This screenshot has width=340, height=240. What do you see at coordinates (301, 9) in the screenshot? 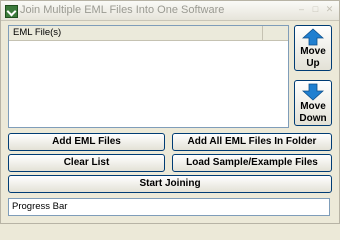
I see `minimize-button: –` at bounding box center [301, 9].